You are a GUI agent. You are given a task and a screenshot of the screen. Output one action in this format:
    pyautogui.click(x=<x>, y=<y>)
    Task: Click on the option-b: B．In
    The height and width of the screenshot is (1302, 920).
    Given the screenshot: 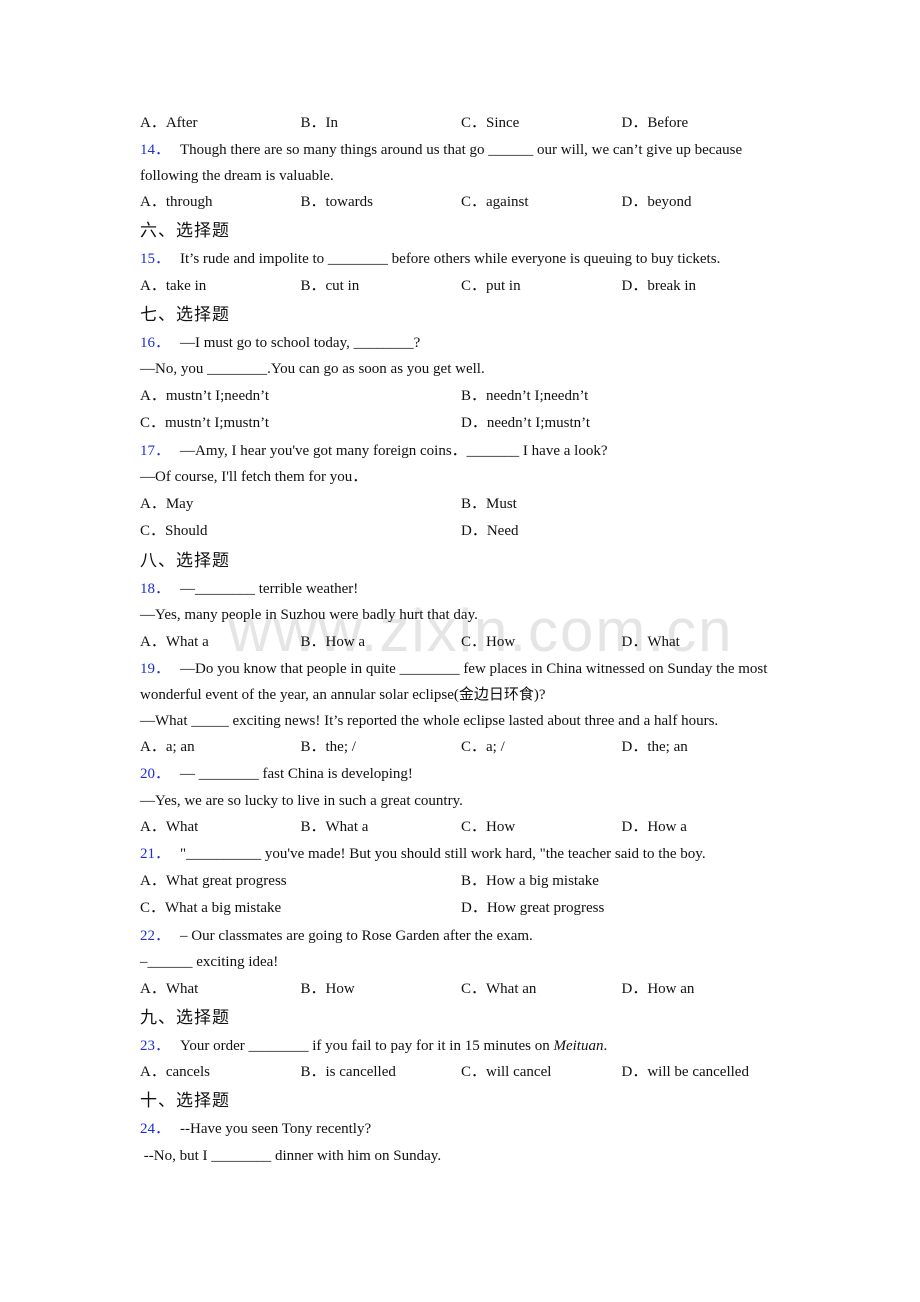 What is the action you would take?
    pyautogui.click(x=381, y=123)
    